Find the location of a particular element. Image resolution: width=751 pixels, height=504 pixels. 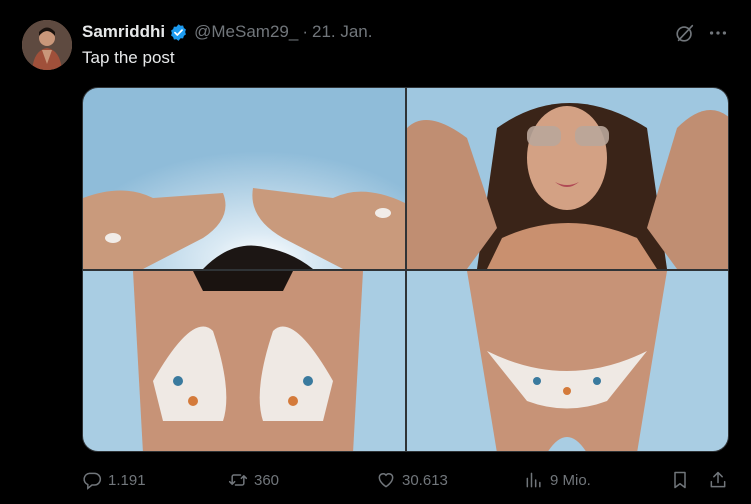

views-chart-icon is located at coordinates (533, 480).